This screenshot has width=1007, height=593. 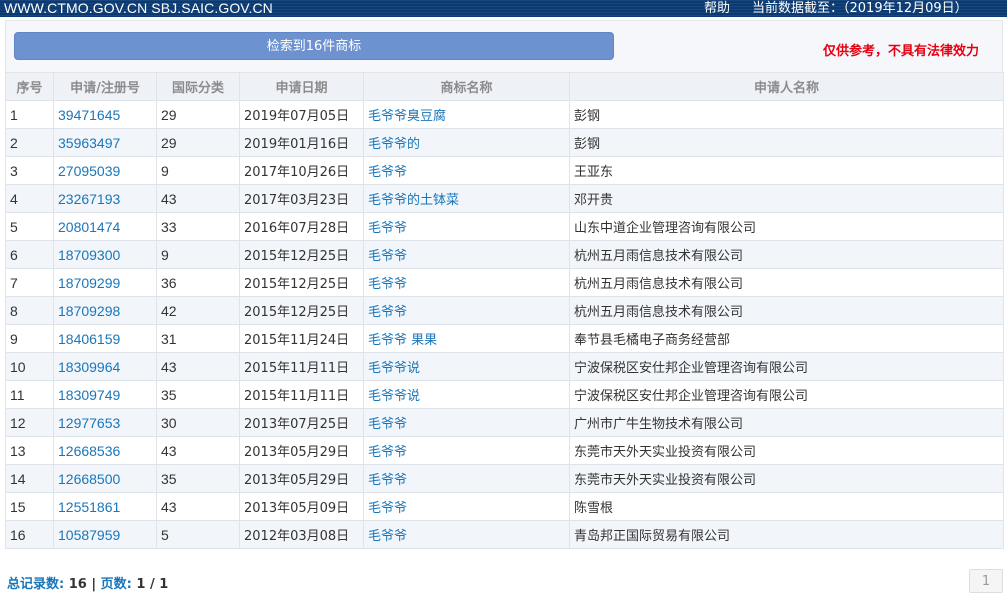 What do you see at coordinates (198, 338) in the screenshot?
I see `intl-class: 31` at bounding box center [198, 338].